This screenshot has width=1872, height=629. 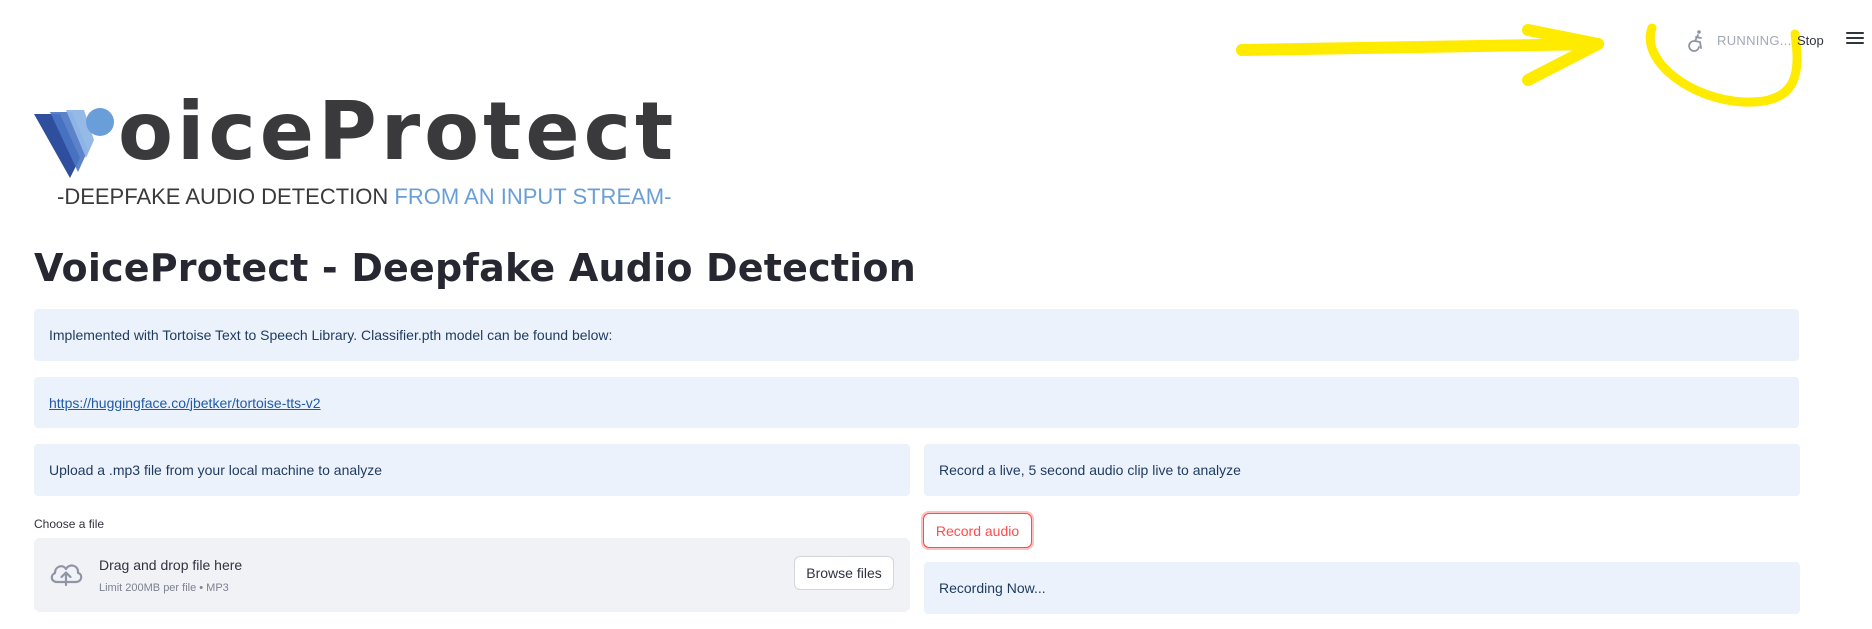 I want to click on drag-drop-text: Drag and drop file here, so click(x=171, y=565).